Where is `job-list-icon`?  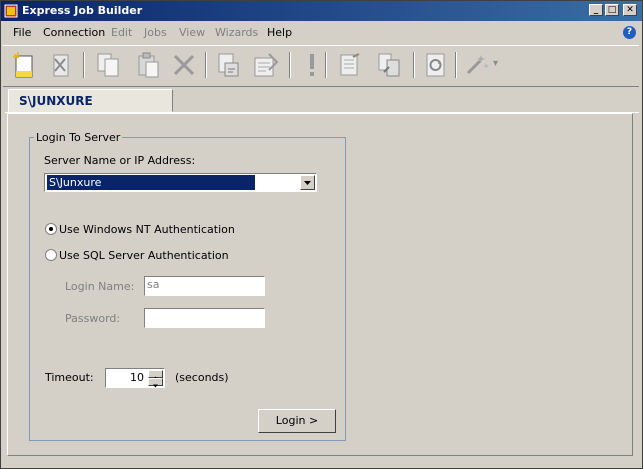
job-list-icon is located at coordinates (350, 65).